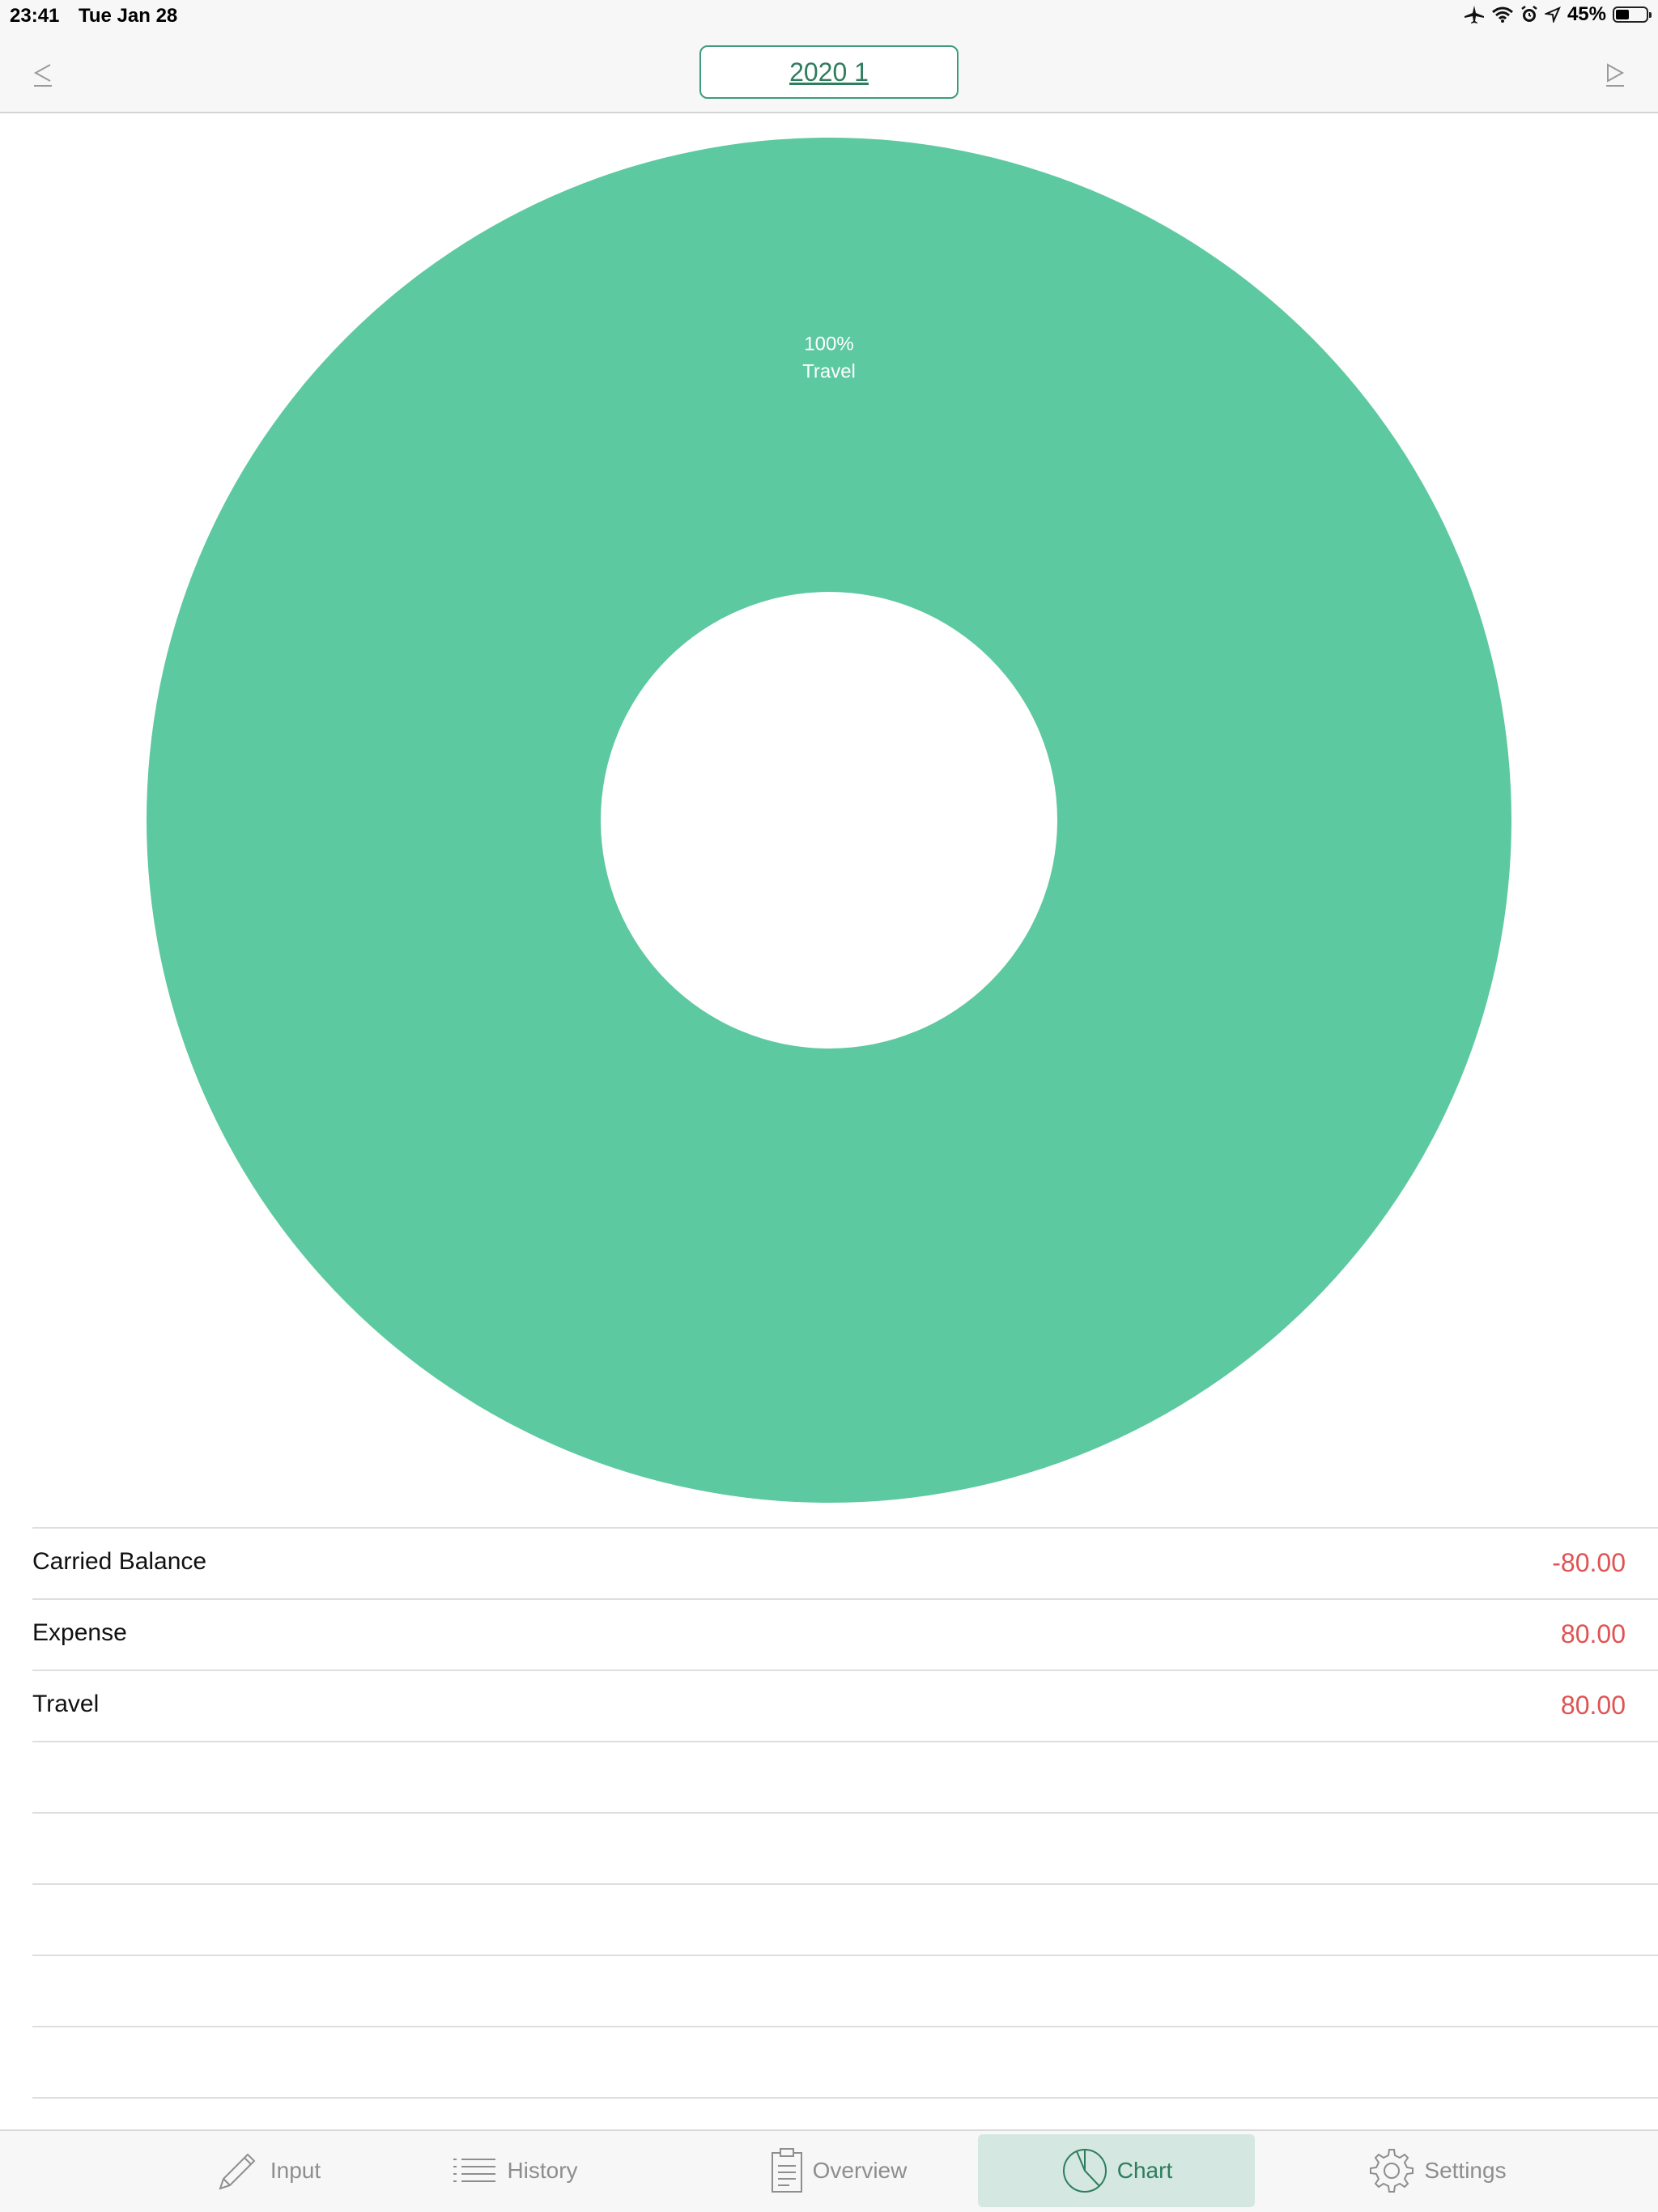 The width and height of the screenshot is (1658, 2212). I want to click on location-icon, so click(1552, 14).